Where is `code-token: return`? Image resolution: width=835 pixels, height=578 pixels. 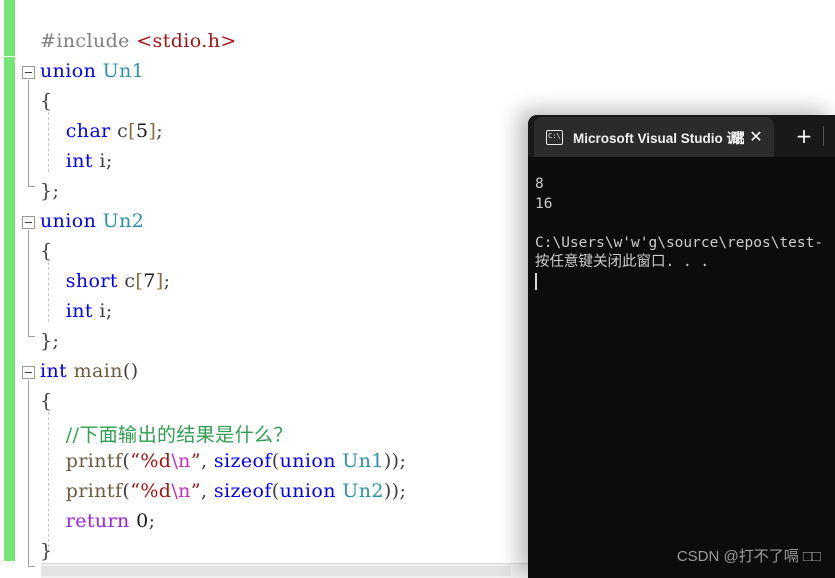 code-token: return is located at coordinates (97, 521).